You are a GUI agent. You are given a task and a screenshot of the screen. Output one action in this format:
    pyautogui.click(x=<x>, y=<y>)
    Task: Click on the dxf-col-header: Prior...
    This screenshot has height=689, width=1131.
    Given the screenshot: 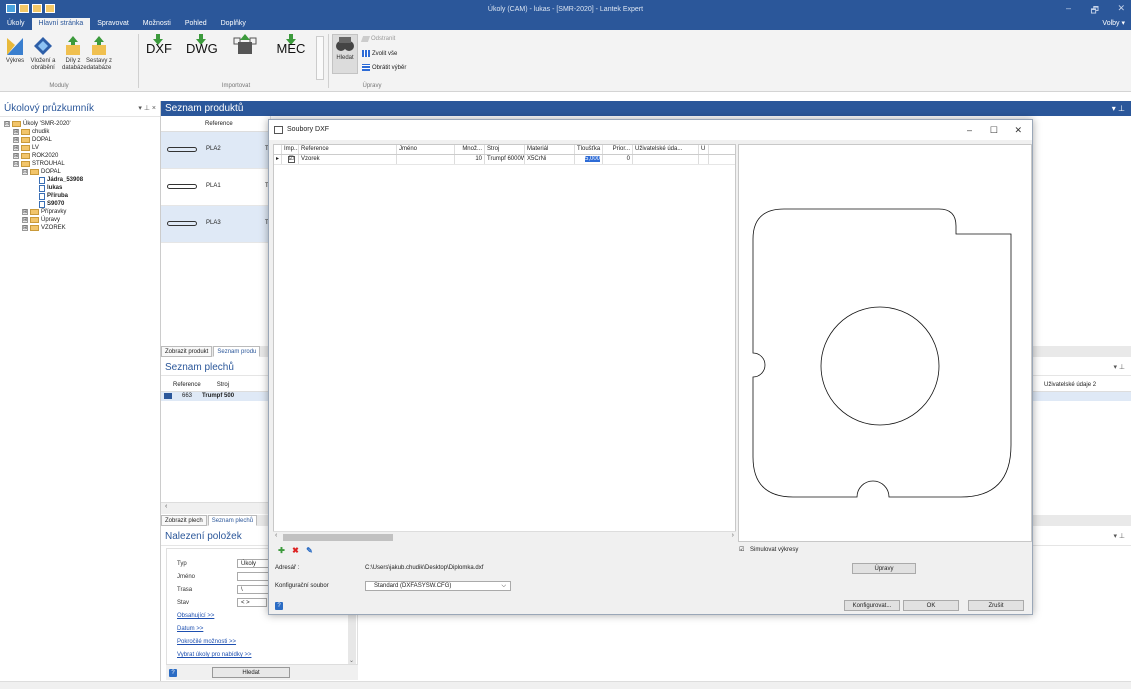 What is the action you would take?
    pyautogui.click(x=618, y=149)
    